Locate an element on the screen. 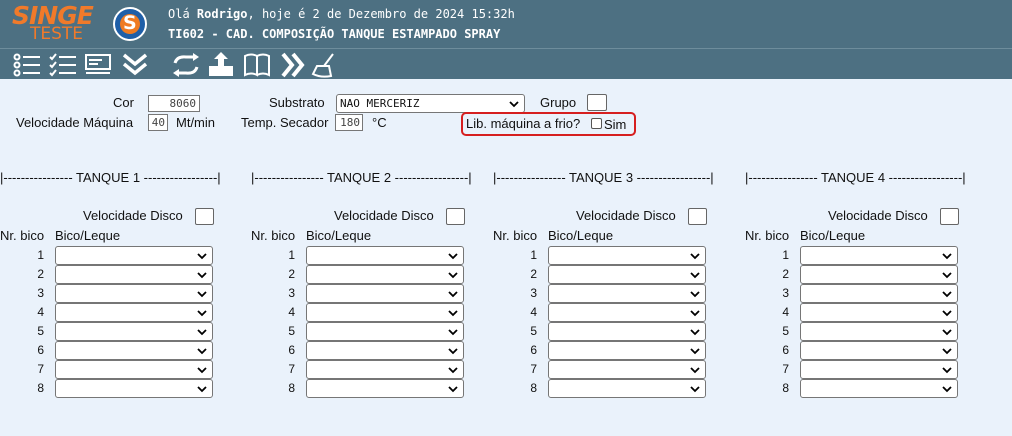 The width and height of the screenshot is (1012, 436). bico-row: 6 is located at coordinates (613, 350).